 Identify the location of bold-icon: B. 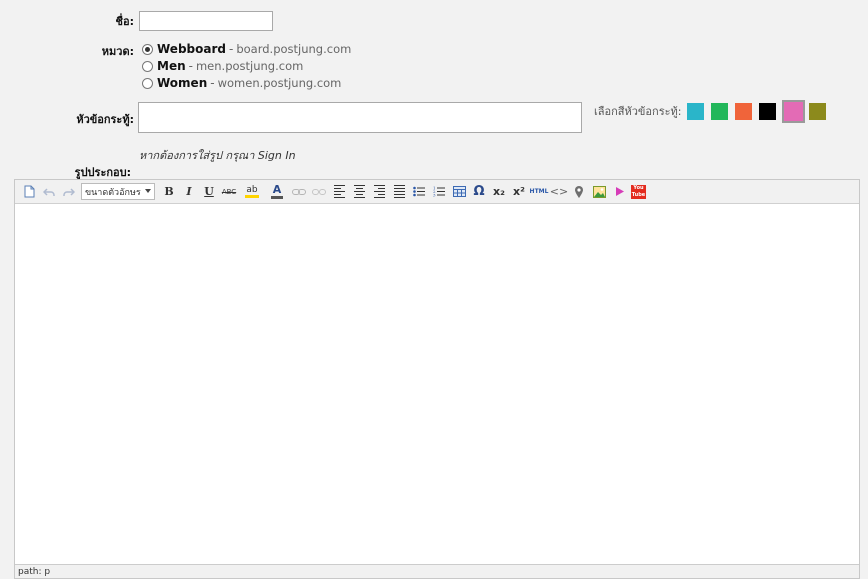
(169, 192).